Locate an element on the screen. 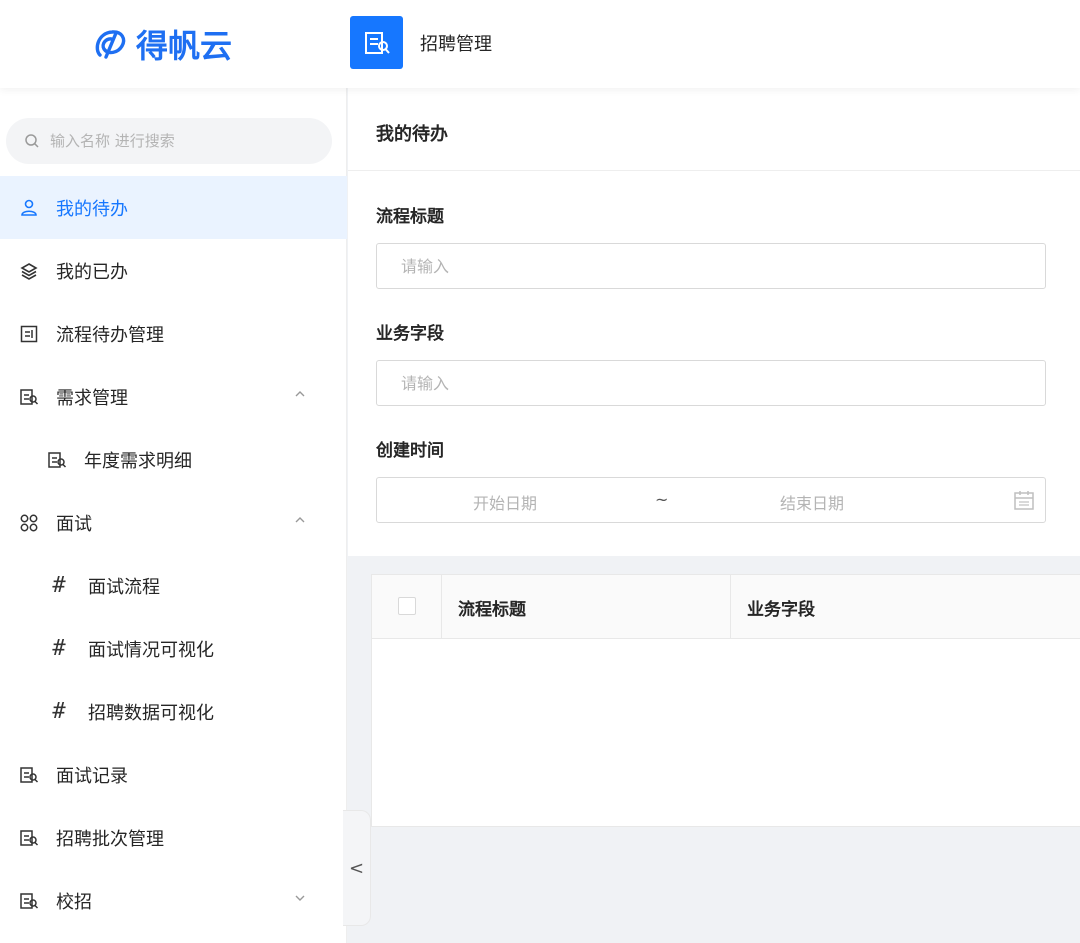 This screenshot has height=943, width=1080. sidebar-item-label: 我的待办 is located at coordinates (92, 209).